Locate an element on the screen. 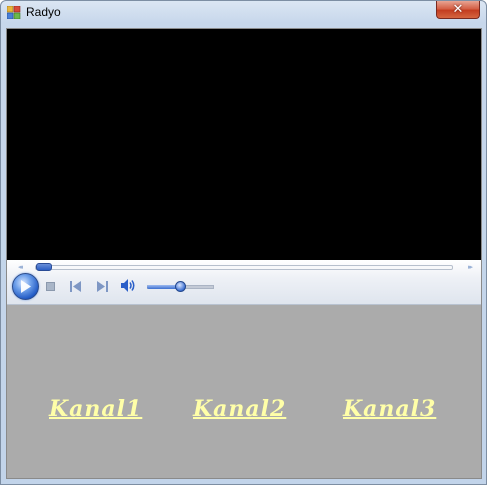 The width and height of the screenshot is (487, 485). previous-button is located at coordinates (76, 286).